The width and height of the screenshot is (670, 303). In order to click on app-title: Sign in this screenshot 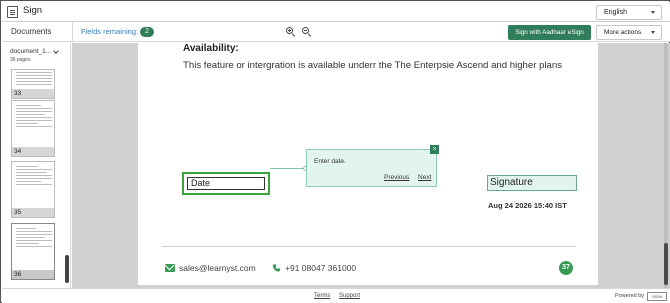, I will do `click(33, 10)`.